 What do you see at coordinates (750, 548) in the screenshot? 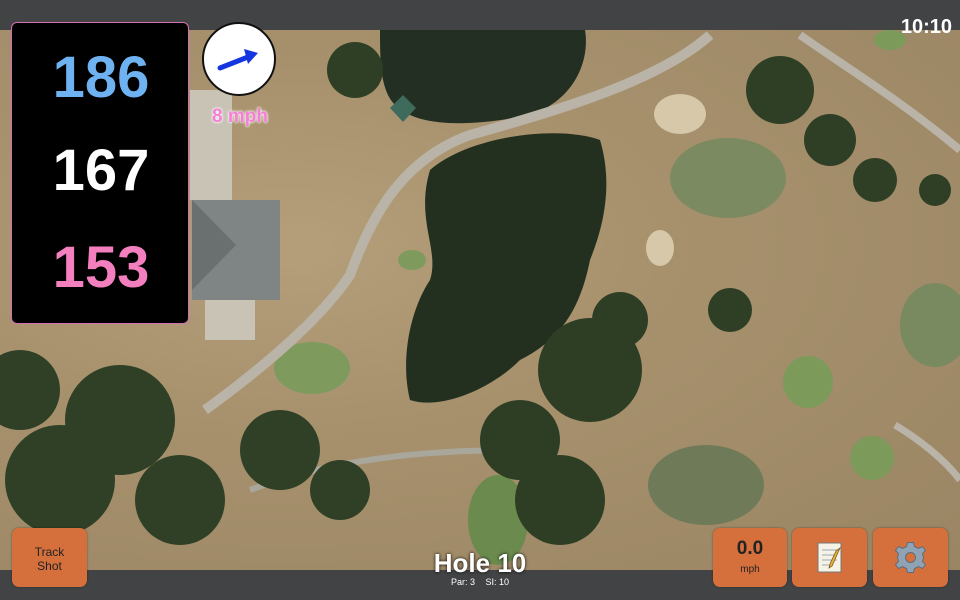
I see `speed-value: 0.0` at bounding box center [750, 548].